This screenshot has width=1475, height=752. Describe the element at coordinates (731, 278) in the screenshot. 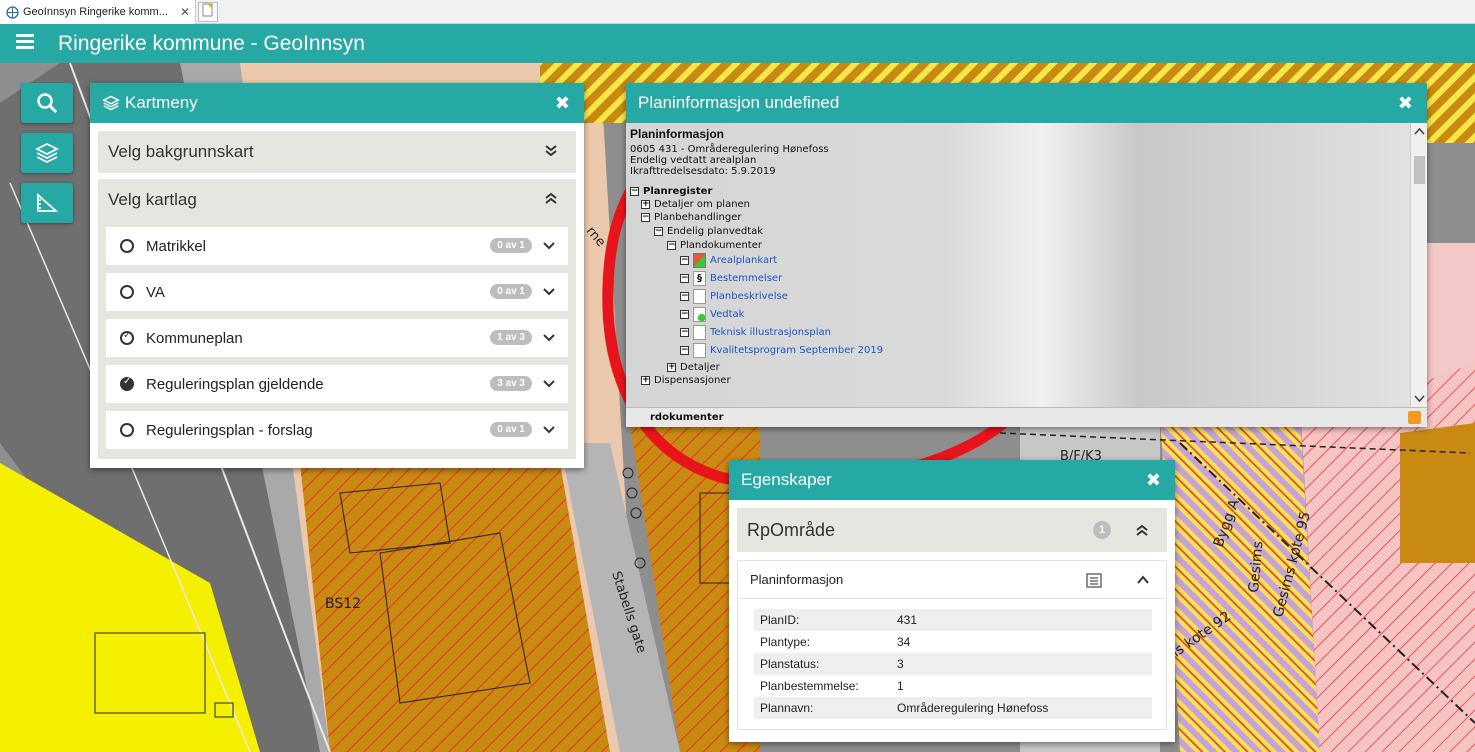

I see `doc-bestemmelser: − § Bestemmelser` at that location.